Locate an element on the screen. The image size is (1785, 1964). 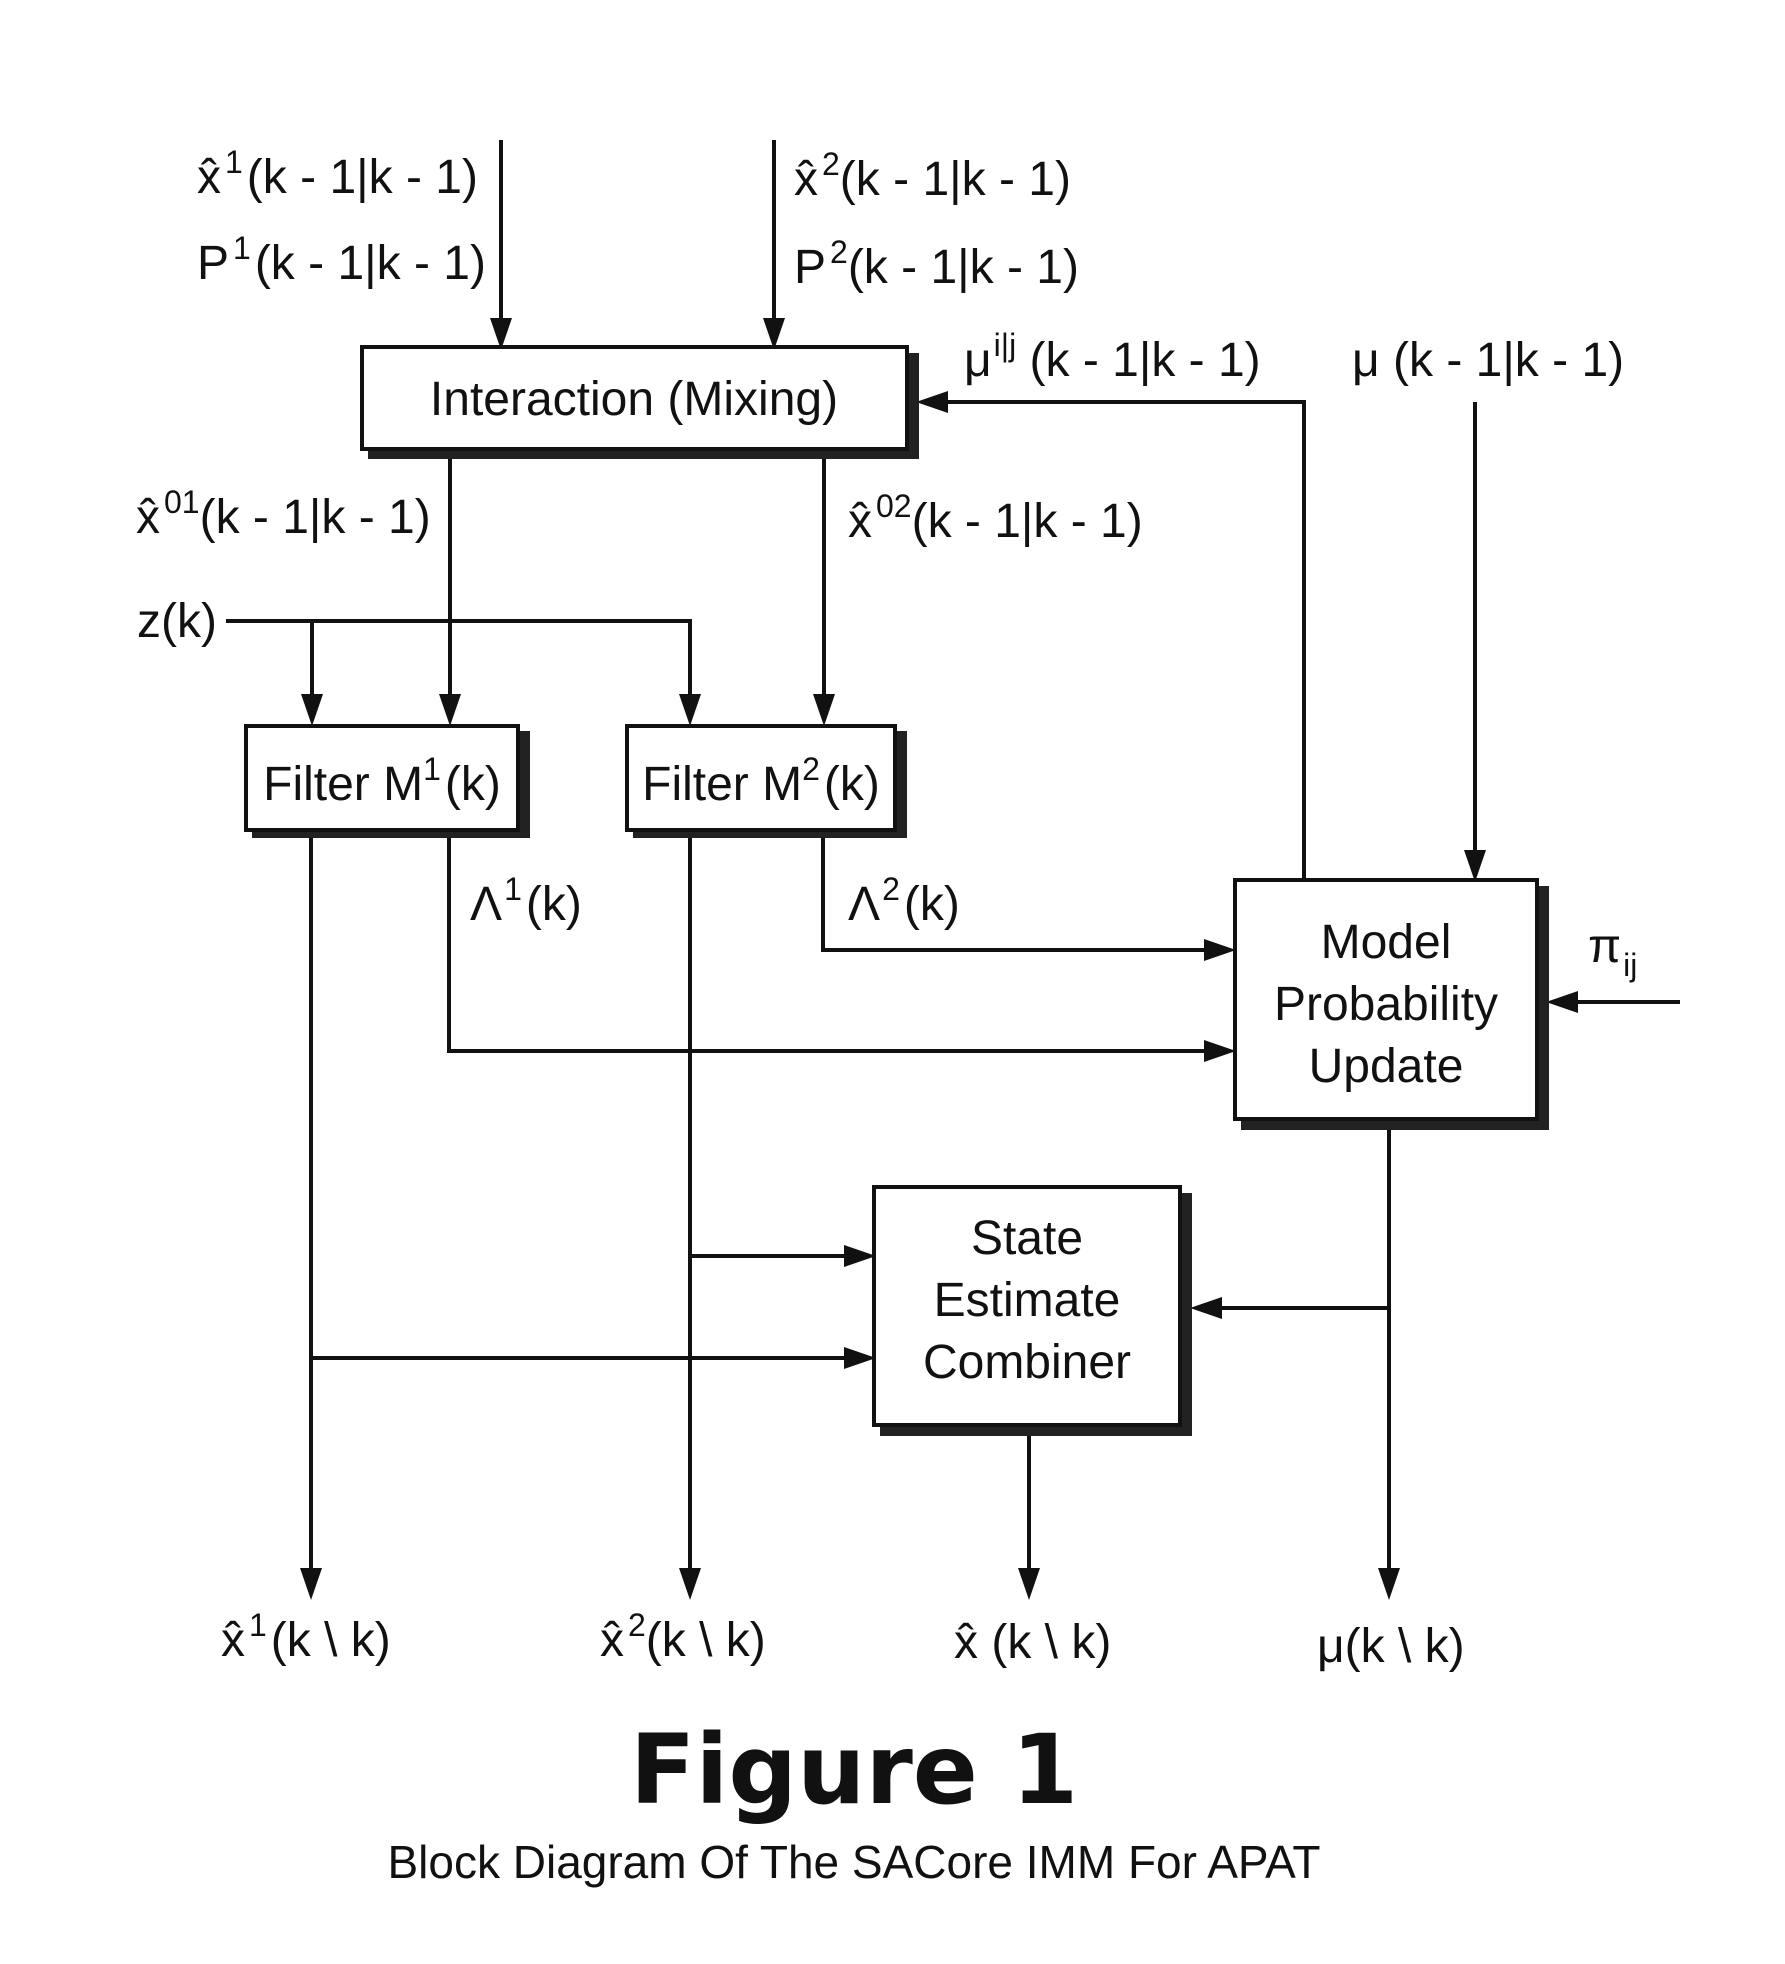
filter-m2-label: Filter M2(k) is located at coordinates (761, 781).